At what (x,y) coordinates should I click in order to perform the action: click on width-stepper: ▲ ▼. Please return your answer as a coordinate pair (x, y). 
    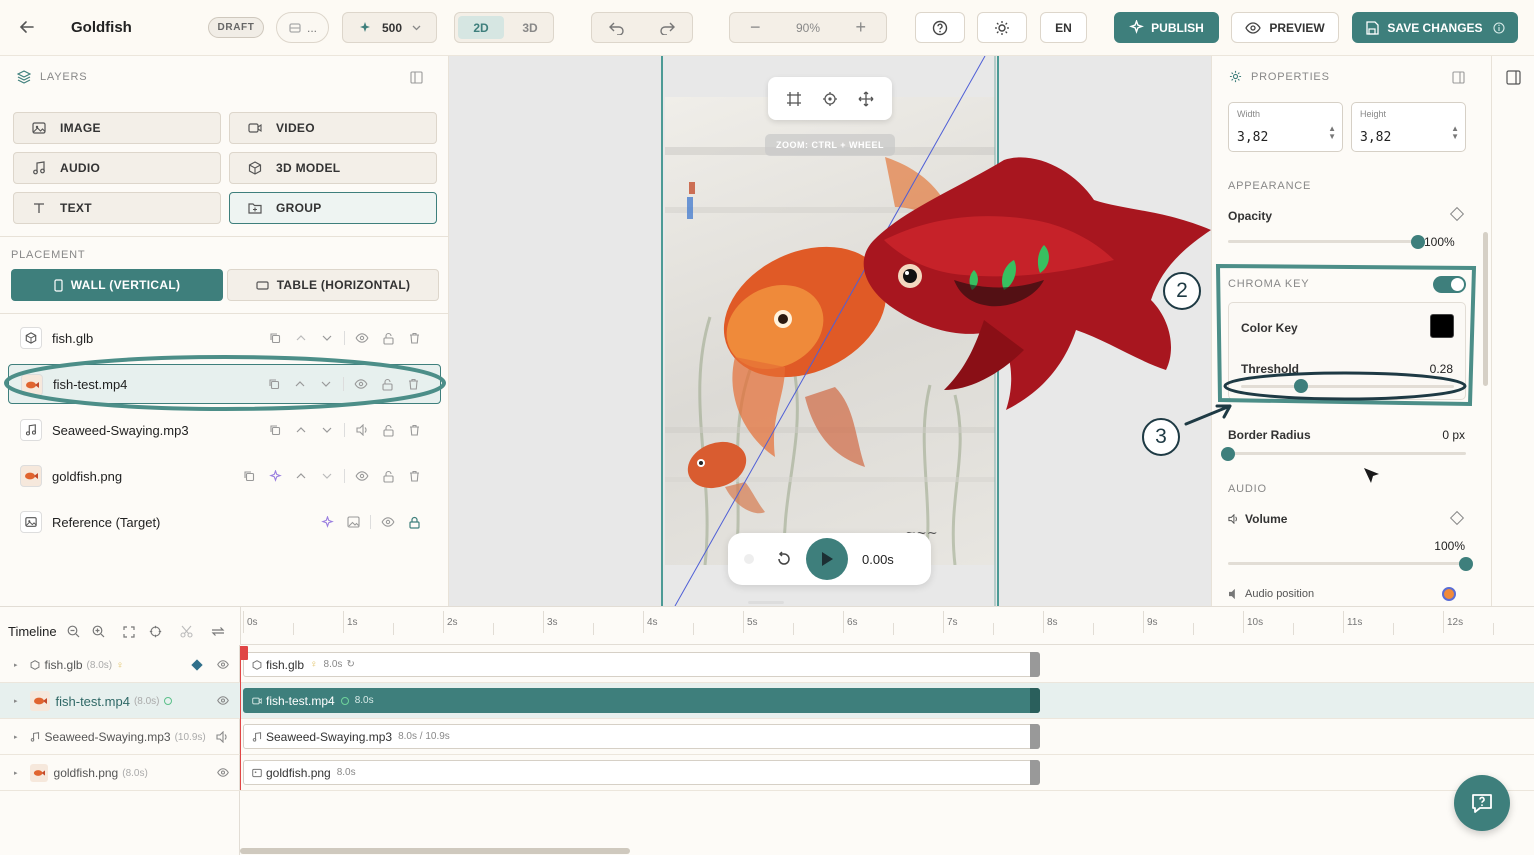
    Looking at the image, I should click on (1332, 133).